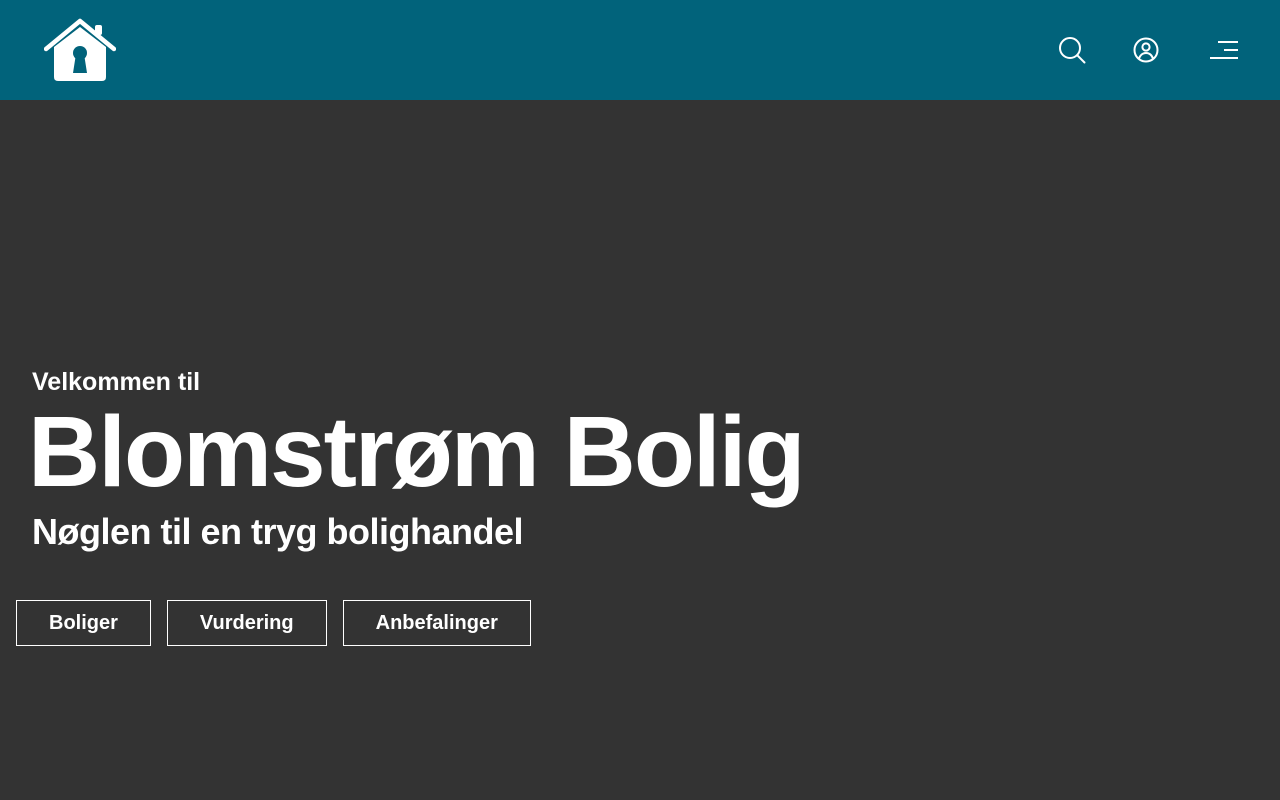  I want to click on boliger-button: Boliger, so click(83, 623).